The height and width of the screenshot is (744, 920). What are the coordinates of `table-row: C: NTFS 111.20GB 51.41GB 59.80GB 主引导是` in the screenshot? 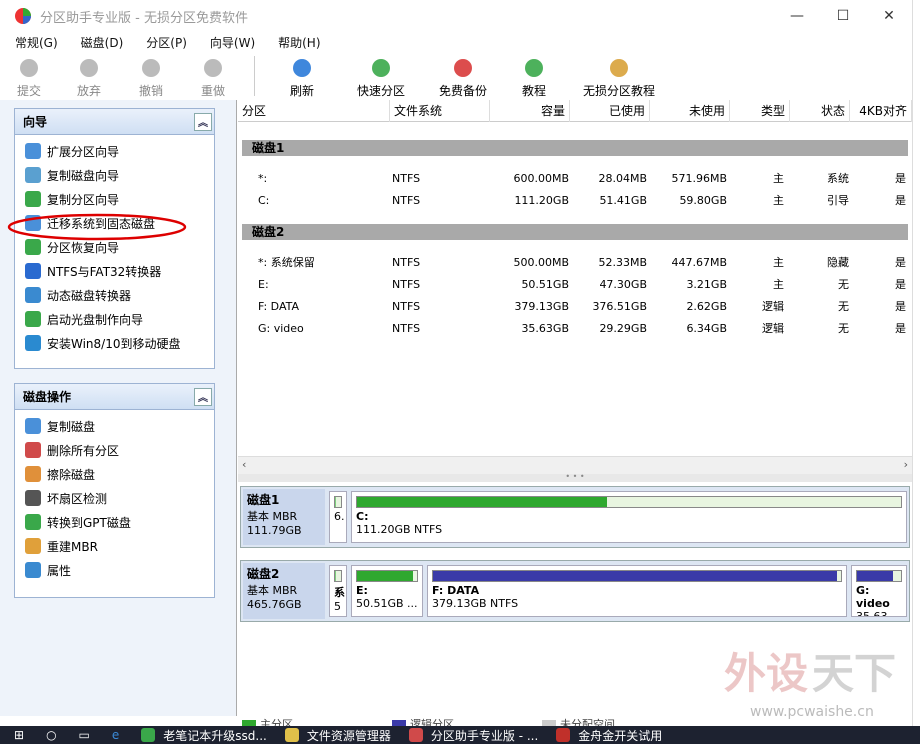 It's located at (575, 201).